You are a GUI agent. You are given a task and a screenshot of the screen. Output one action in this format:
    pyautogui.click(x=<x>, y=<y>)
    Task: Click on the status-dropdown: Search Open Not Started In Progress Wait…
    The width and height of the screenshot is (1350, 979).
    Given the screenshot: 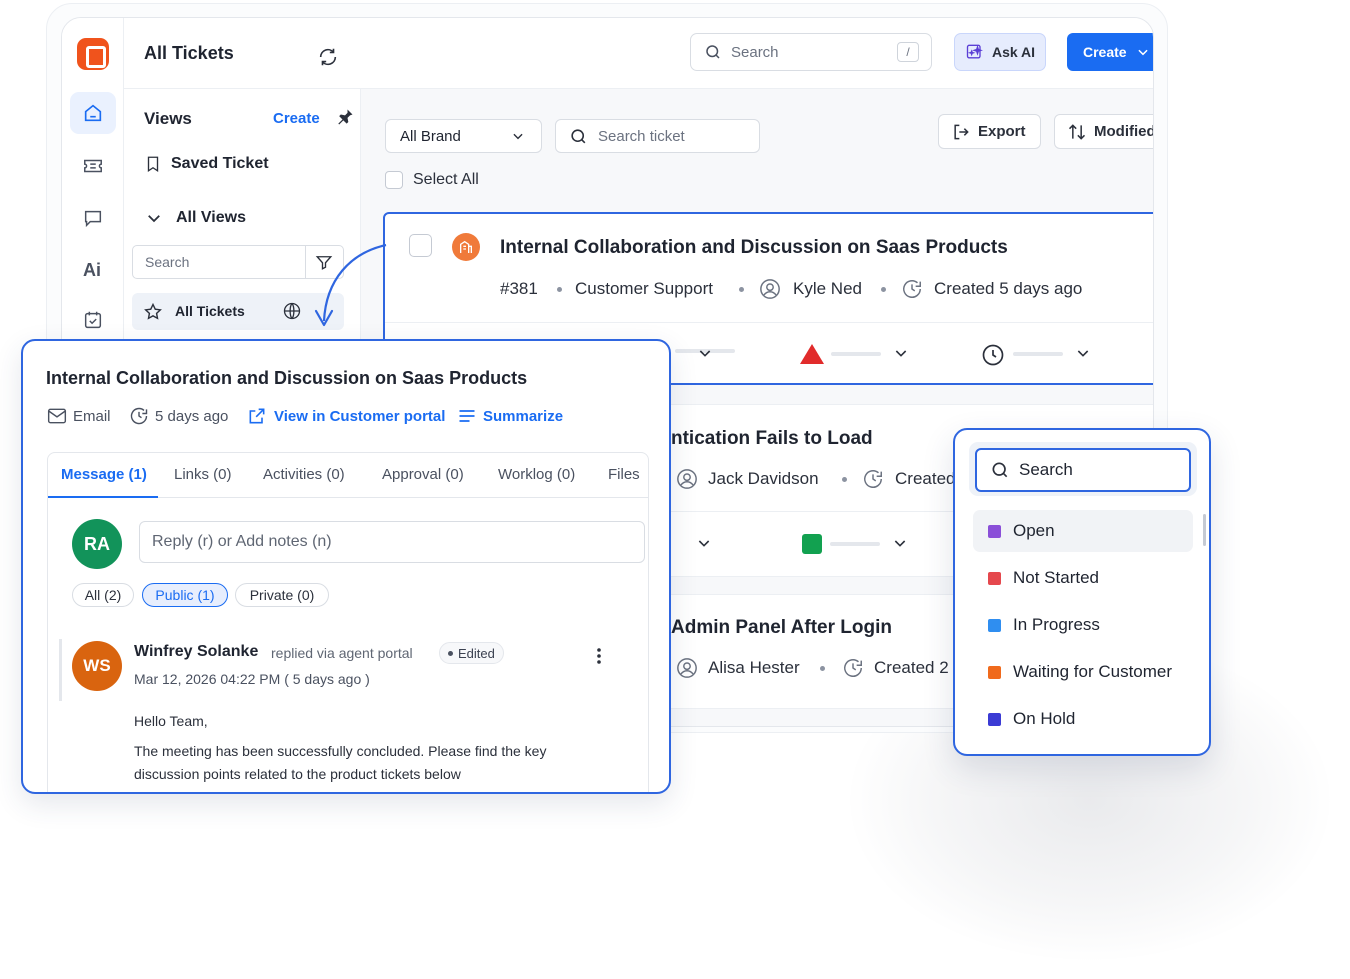 What is the action you would take?
    pyautogui.click(x=1082, y=592)
    